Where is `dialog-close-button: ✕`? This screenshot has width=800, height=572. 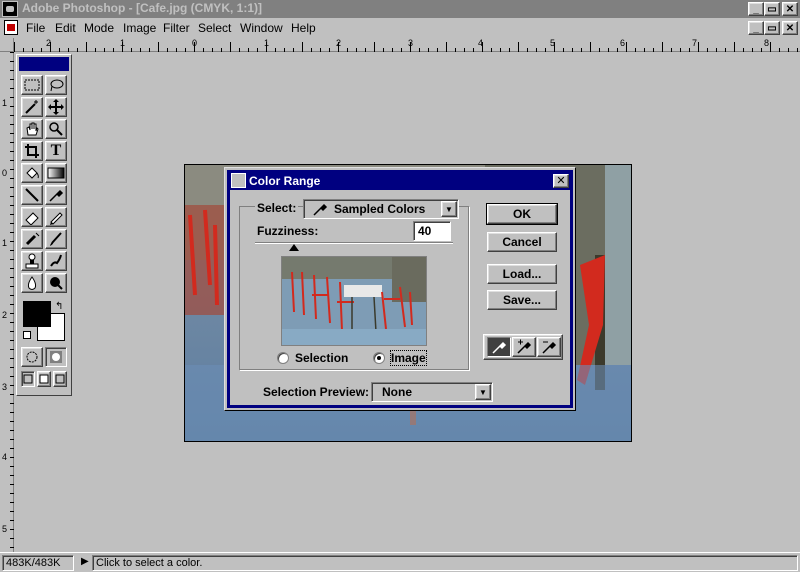 dialog-close-button: ✕ is located at coordinates (561, 181).